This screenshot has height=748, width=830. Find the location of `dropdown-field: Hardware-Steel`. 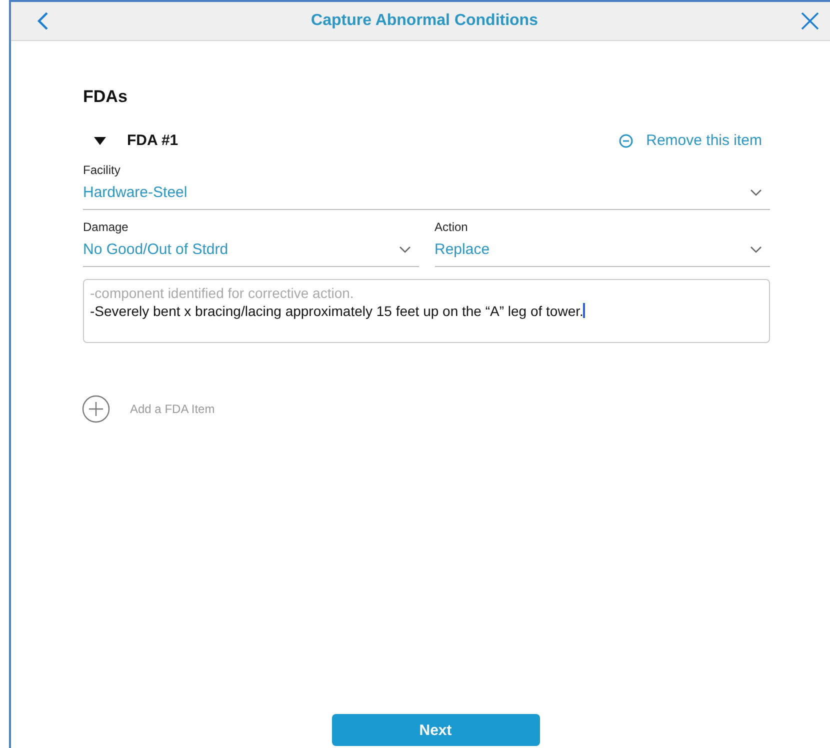

dropdown-field: Hardware-Steel is located at coordinates (426, 197).